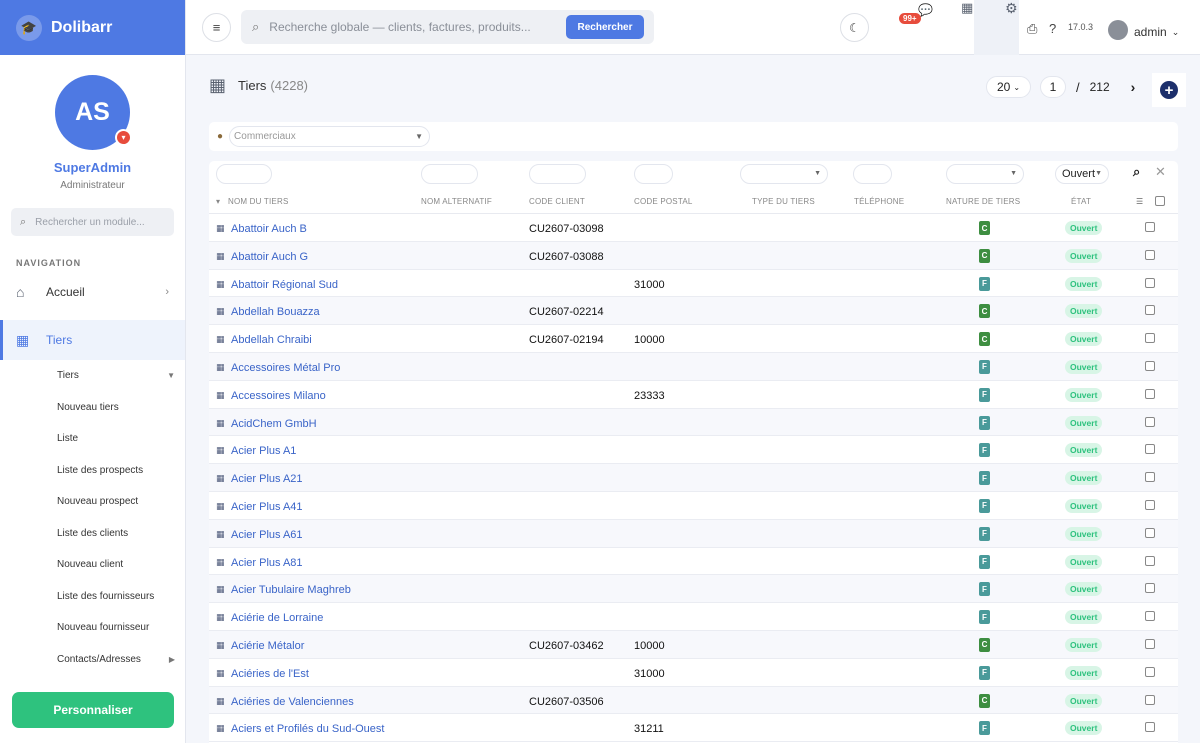  Describe the element at coordinates (1133, 87) in the screenshot. I see `next-page-icon: ›` at that location.